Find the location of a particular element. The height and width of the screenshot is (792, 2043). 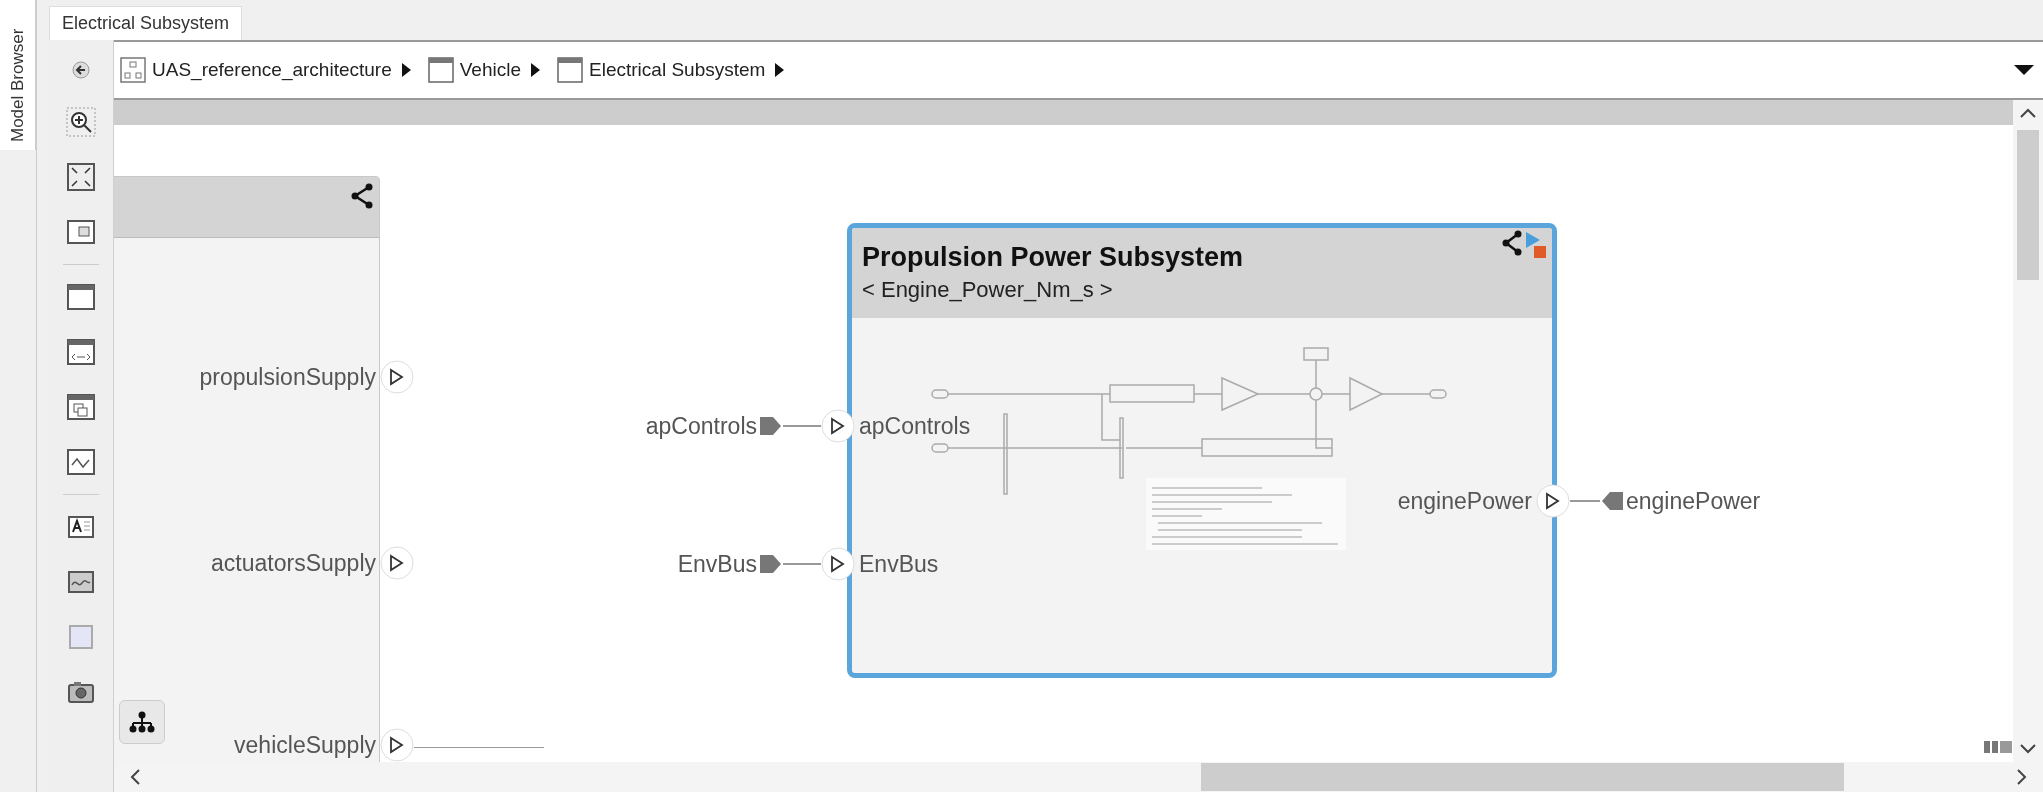

state-icon is located at coordinates (81, 462).